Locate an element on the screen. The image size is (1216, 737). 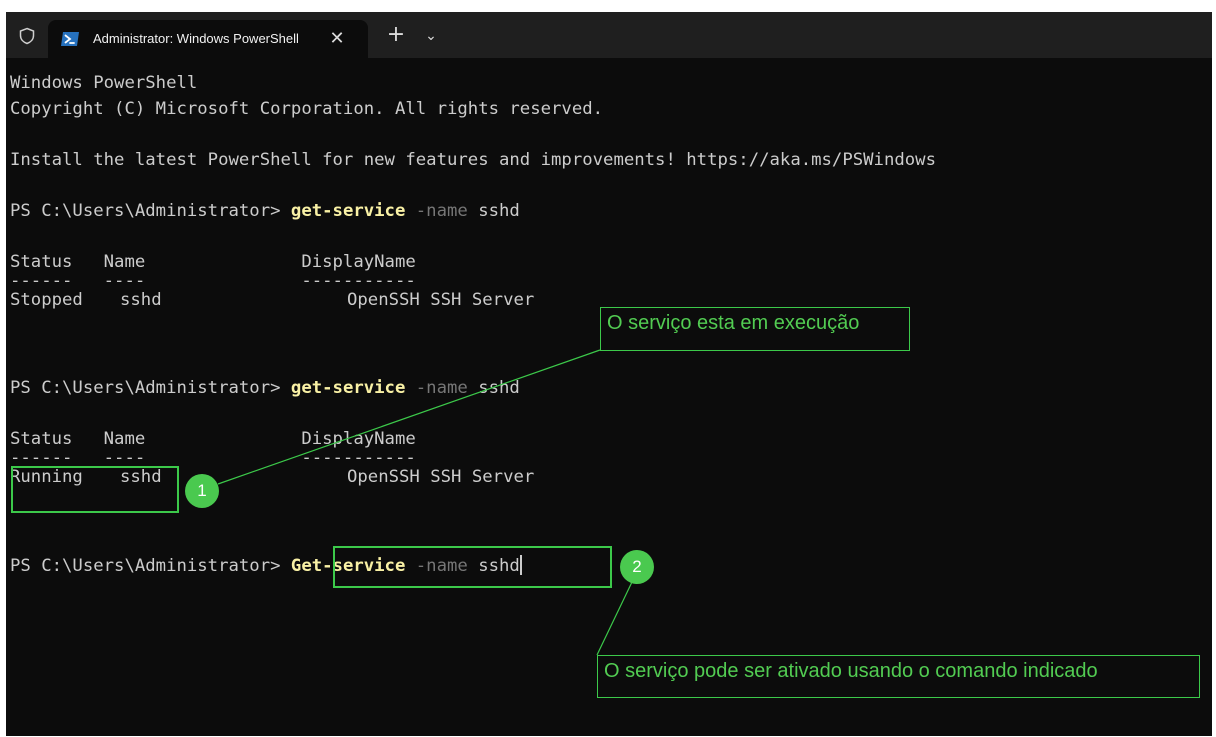
shield-icon is located at coordinates (27, 36).